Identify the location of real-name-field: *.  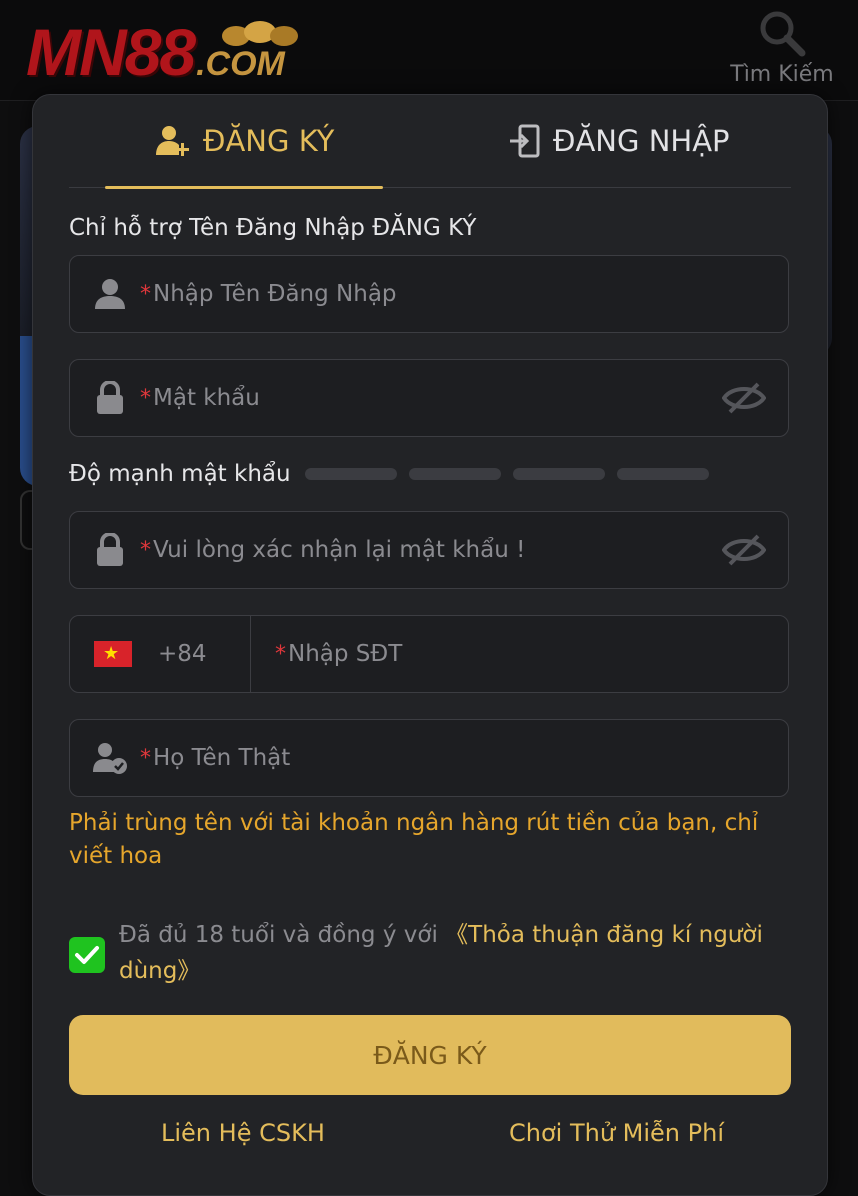
(429, 758).